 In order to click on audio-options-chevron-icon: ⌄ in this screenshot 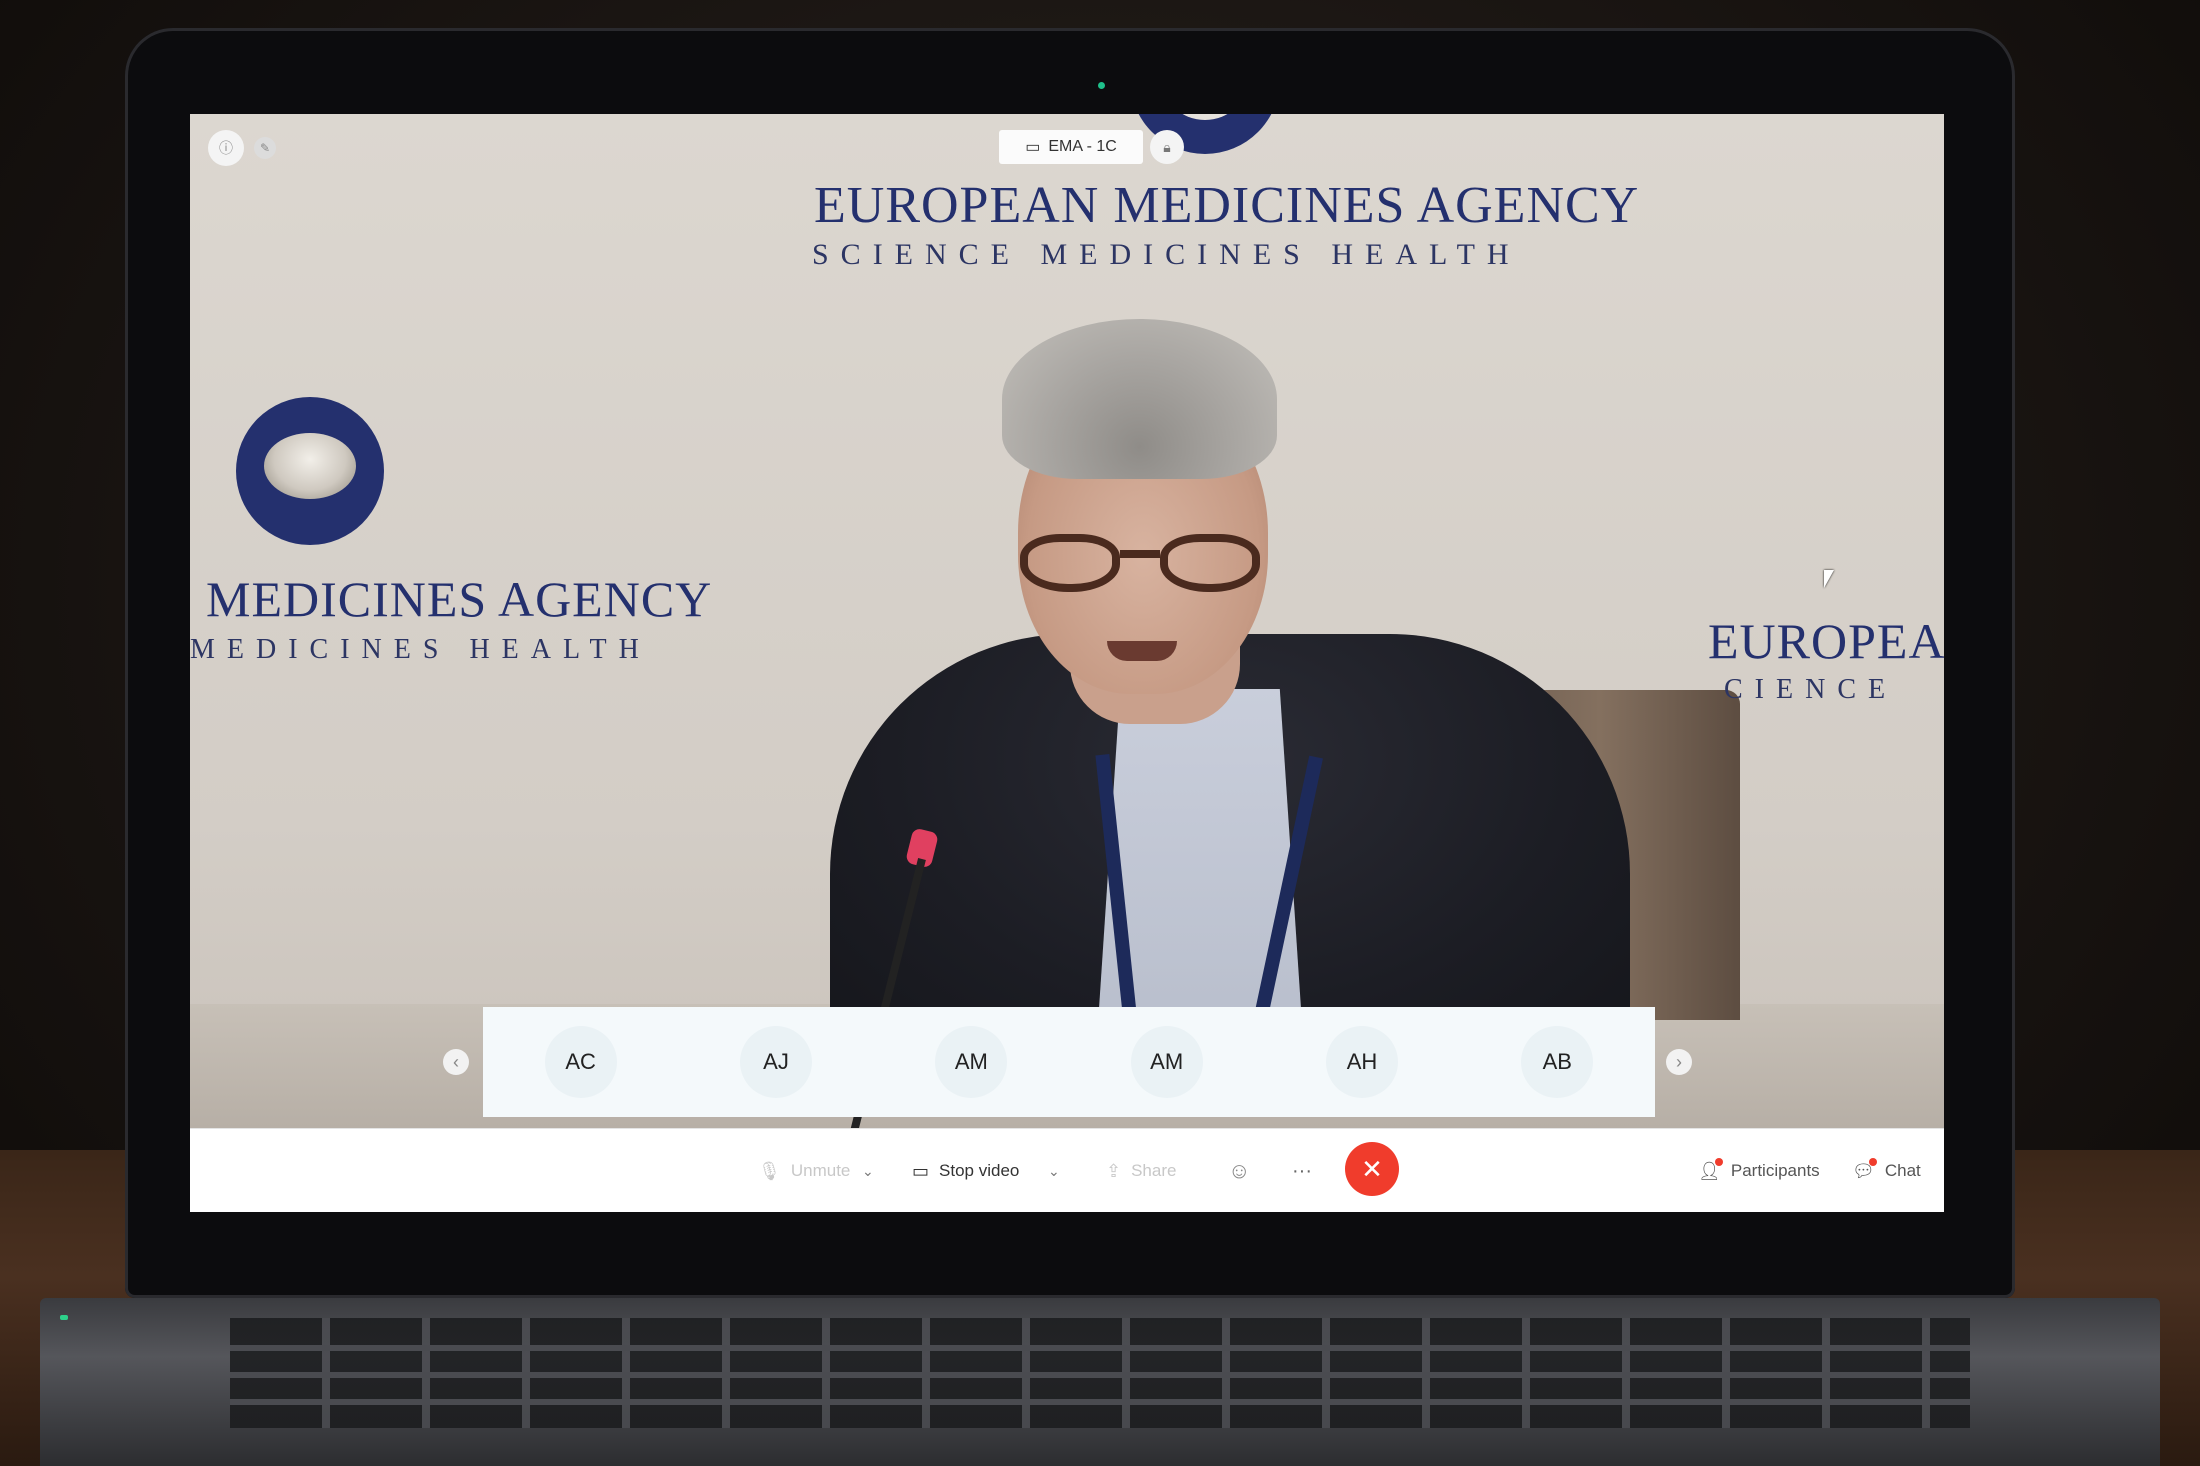, I will do `click(868, 1170)`.